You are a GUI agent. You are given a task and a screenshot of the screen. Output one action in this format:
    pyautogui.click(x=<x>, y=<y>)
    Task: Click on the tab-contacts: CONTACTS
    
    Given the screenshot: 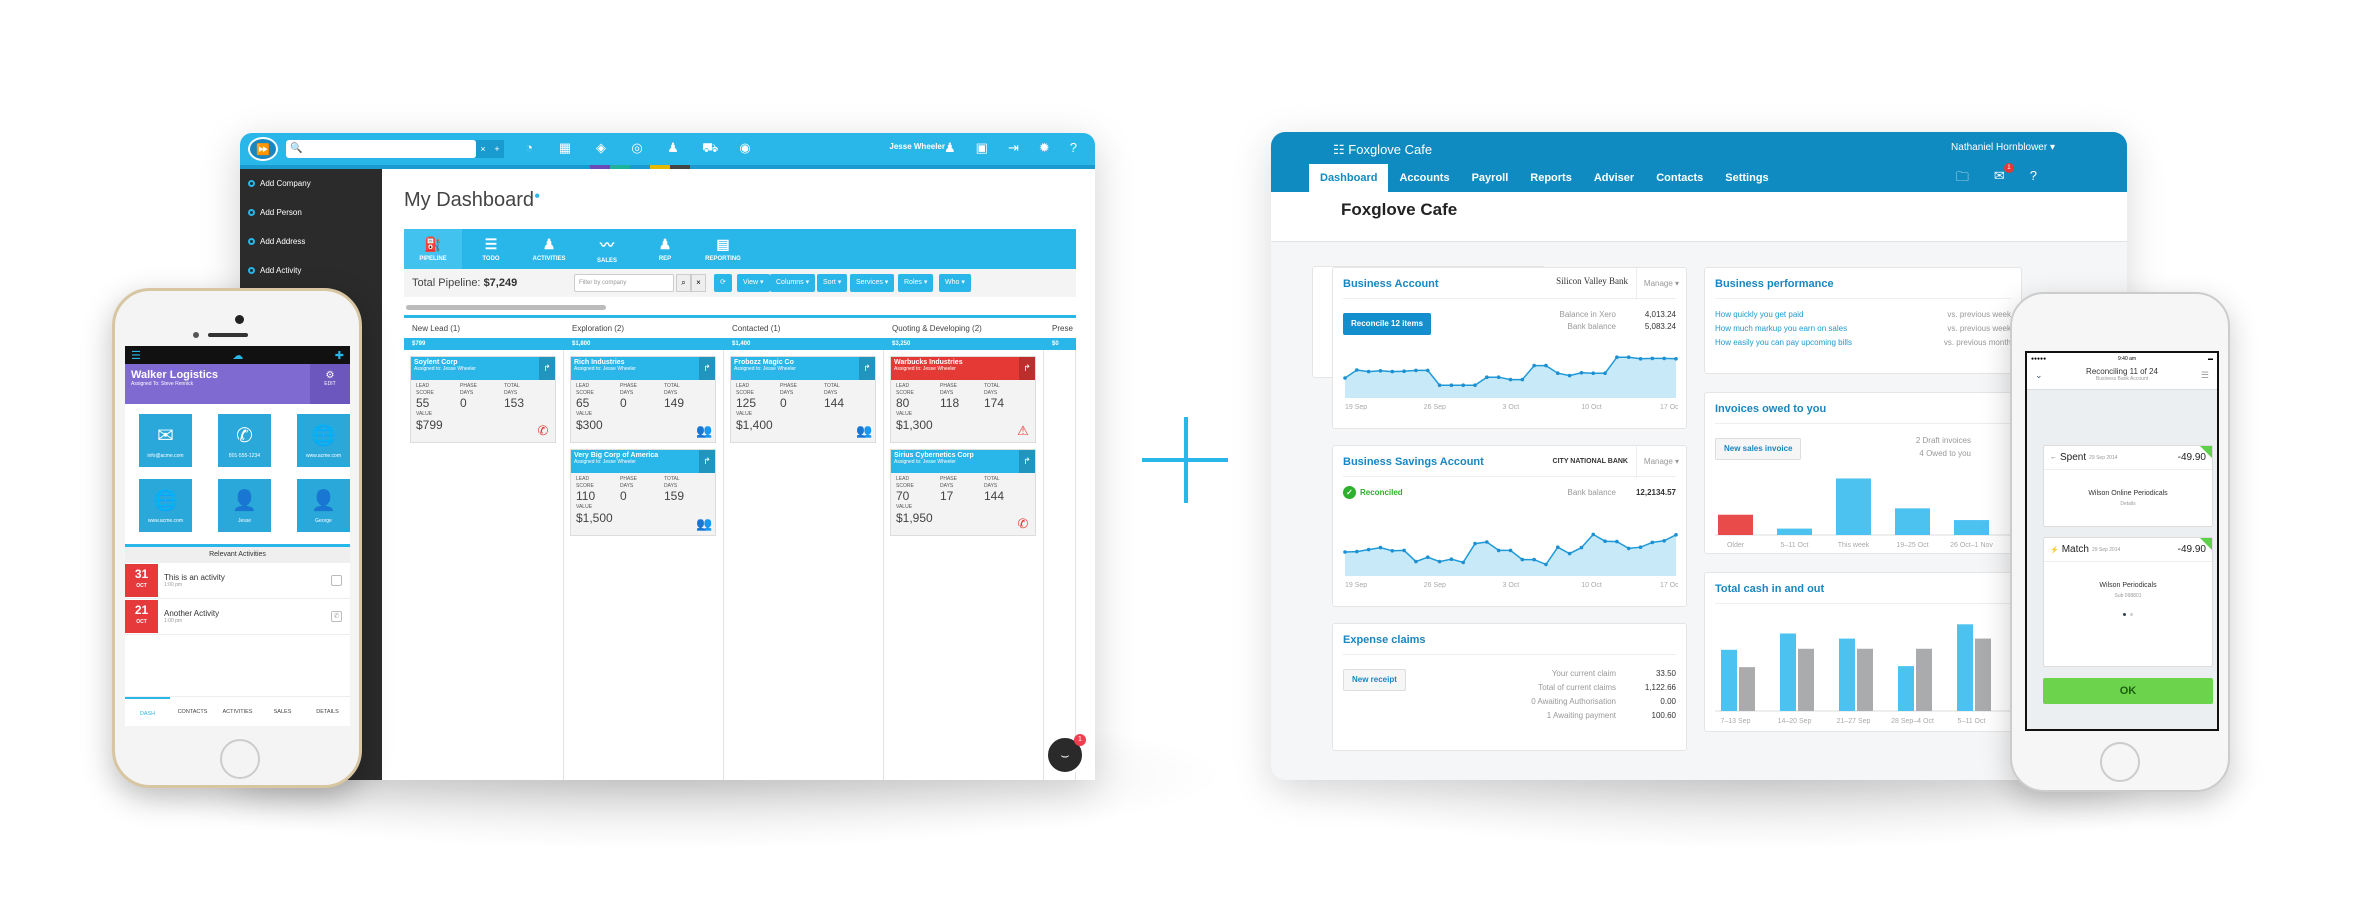 What is the action you would take?
    pyautogui.click(x=192, y=711)
    